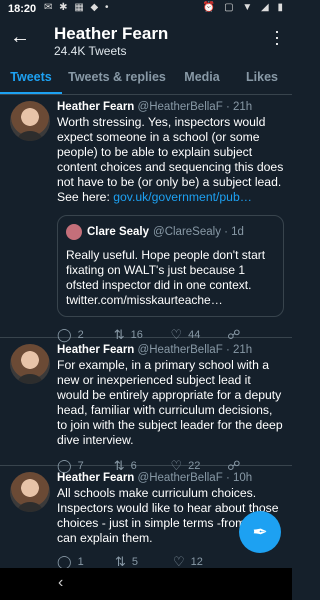 The image size is (320, 600). Describe the element at coordinates (196, 562) in the screenshot. I see `like-count: 12` at that location.